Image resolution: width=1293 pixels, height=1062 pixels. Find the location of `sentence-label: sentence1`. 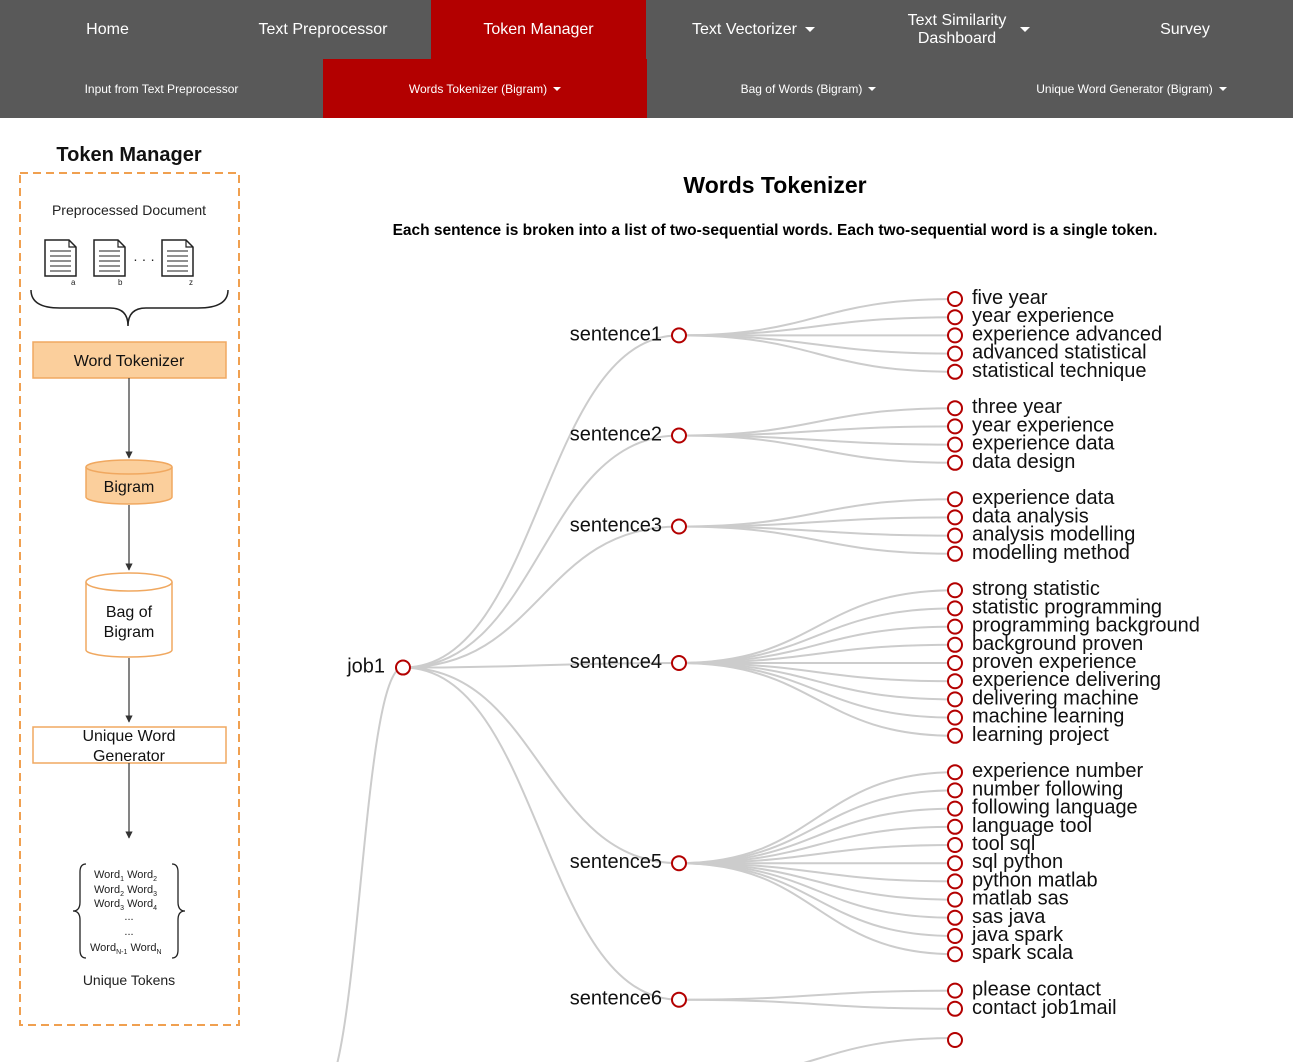

sentence-label: sentence1 is located at coordinates (616, 334).